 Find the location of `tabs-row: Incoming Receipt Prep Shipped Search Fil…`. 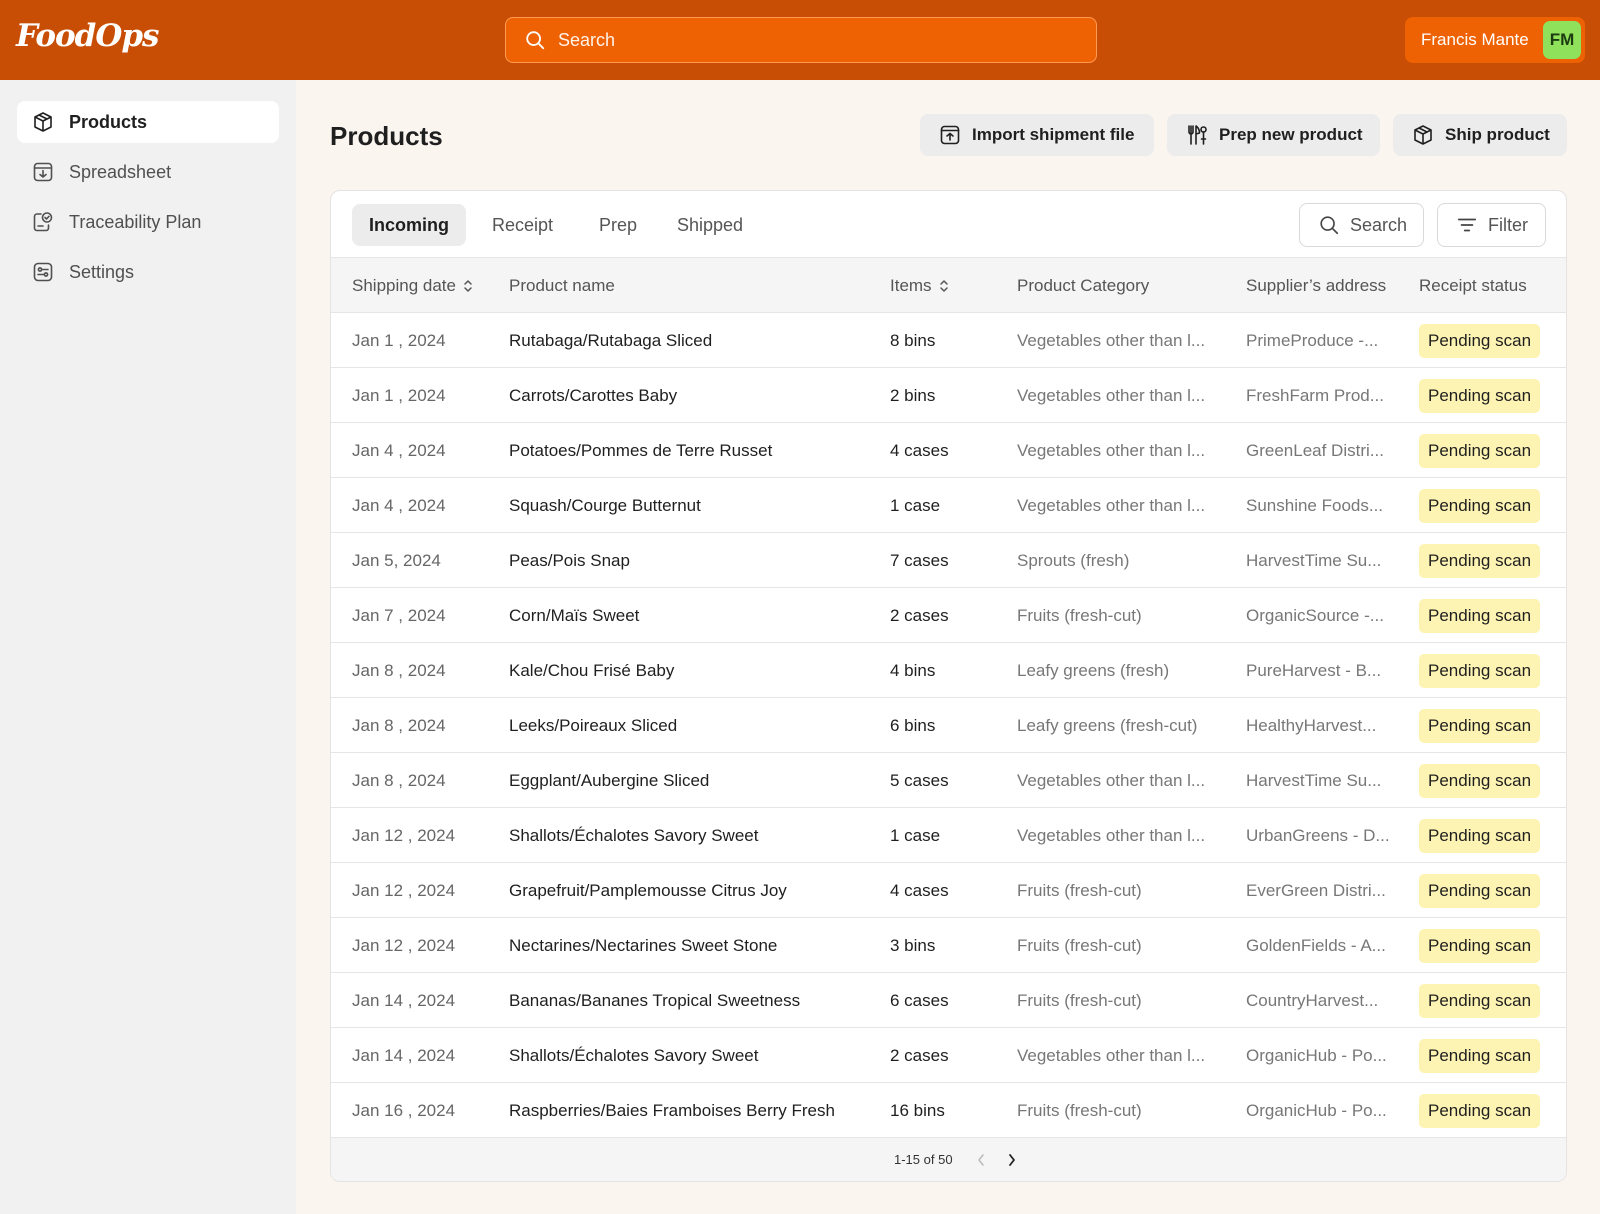

tabs-row: Incoming Receipt Prep Shipped Search Fil… is located at coordinates (948, 224).